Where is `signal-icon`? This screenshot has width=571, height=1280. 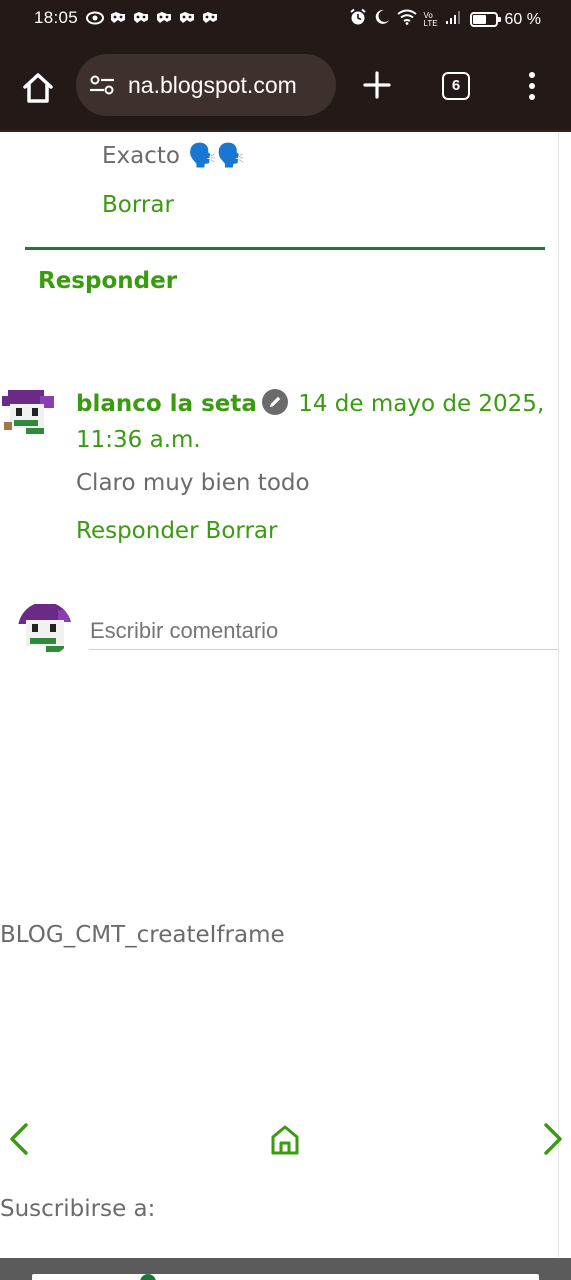 signal-icon is located at coordinates (454, 19).